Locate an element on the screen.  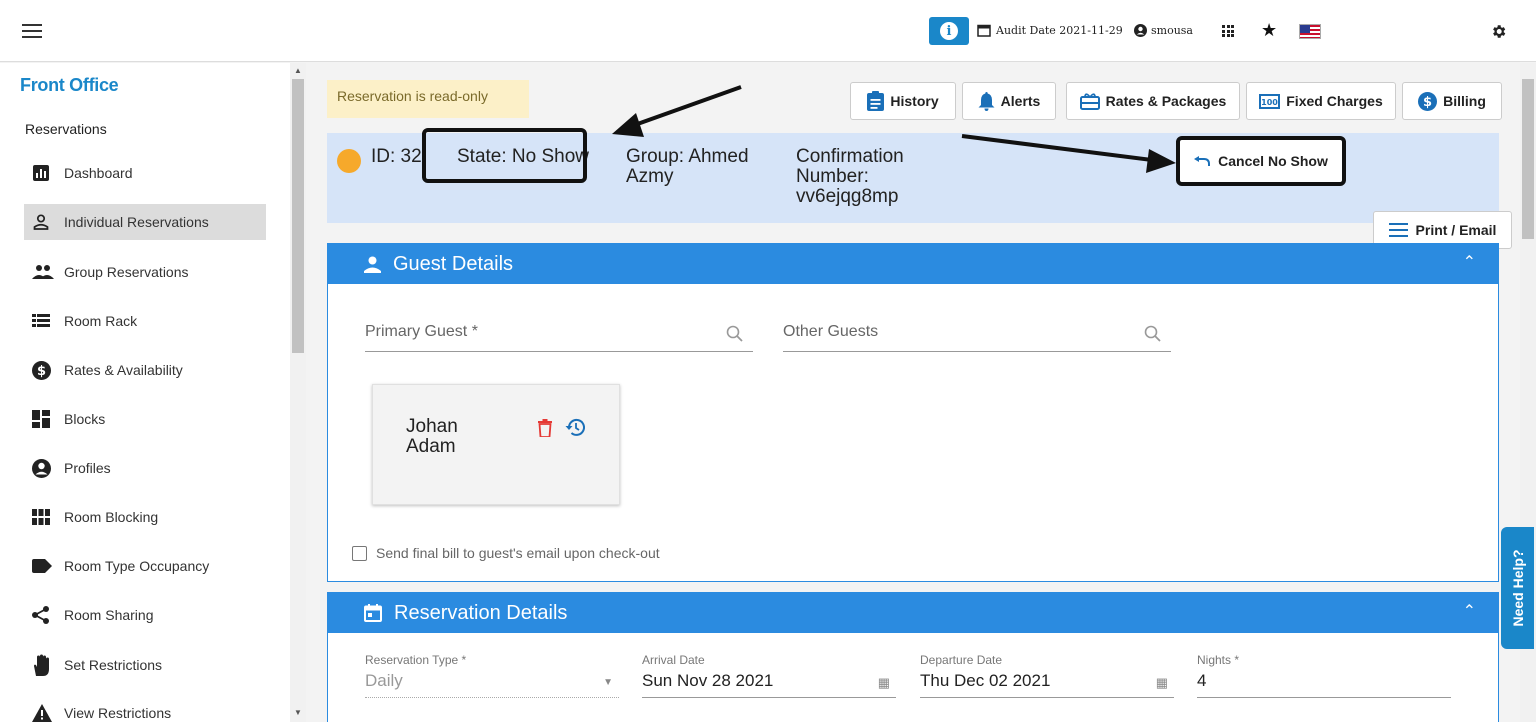
hand-icon is located at coordinates (44, 665).